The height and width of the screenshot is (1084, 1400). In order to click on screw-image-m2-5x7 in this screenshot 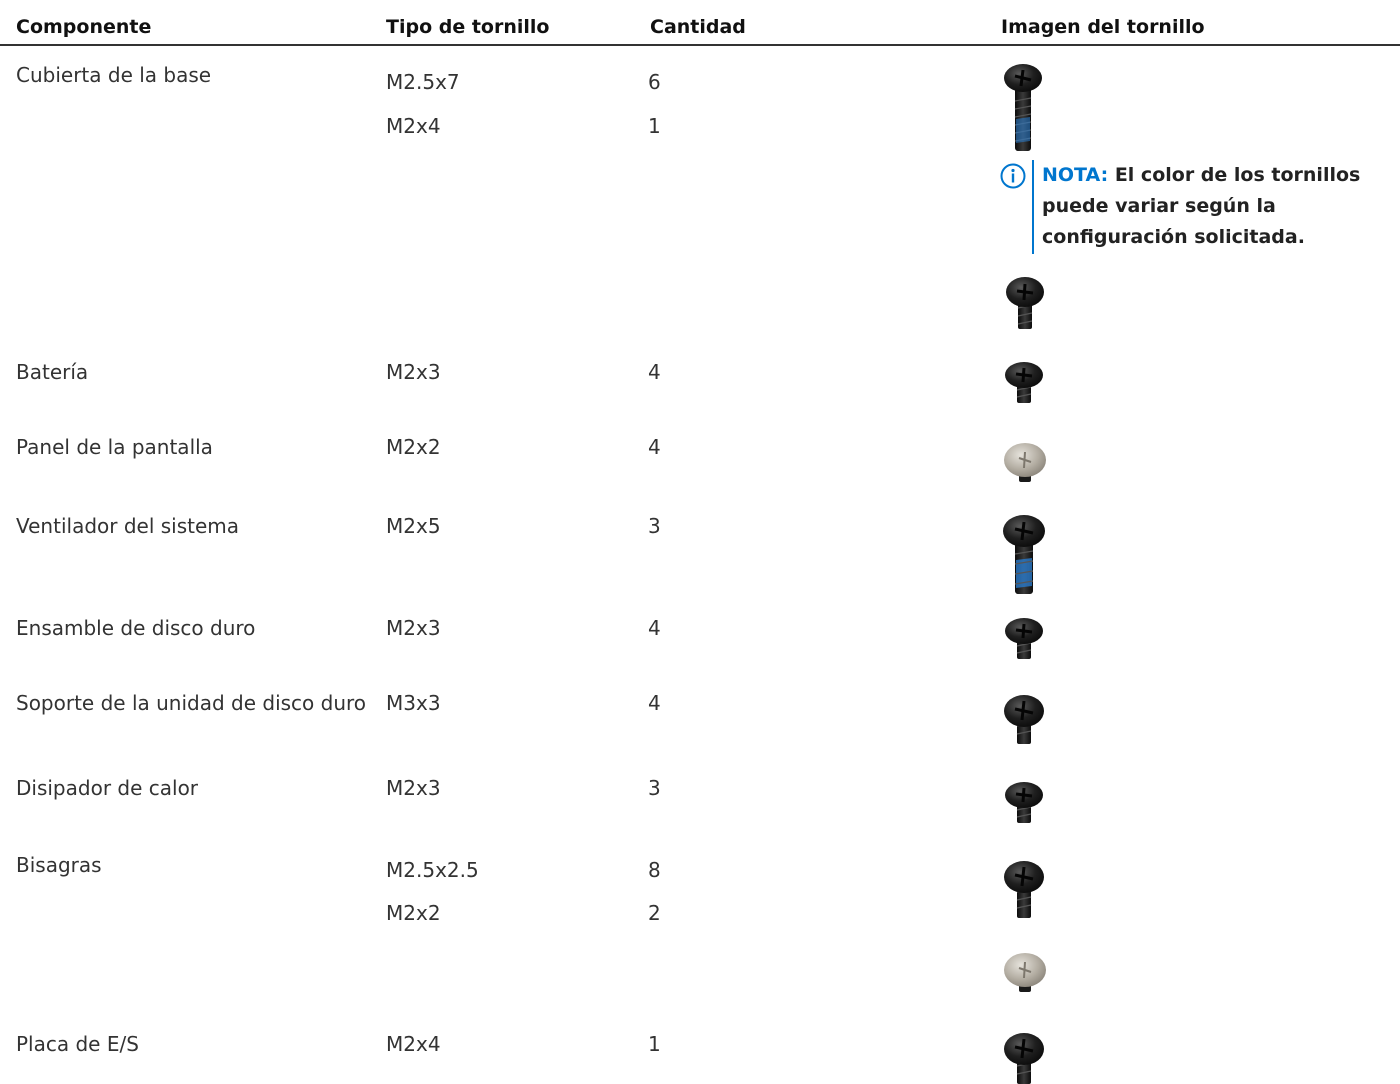, I will do `click(1023, 107)`.